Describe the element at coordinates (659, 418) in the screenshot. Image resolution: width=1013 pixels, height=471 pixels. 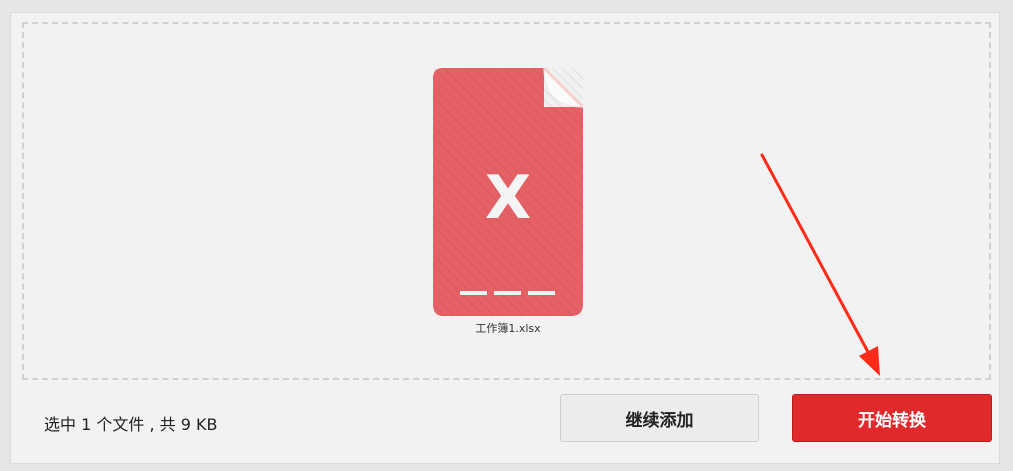
I see `add-more-button: 继续添加` at that location.